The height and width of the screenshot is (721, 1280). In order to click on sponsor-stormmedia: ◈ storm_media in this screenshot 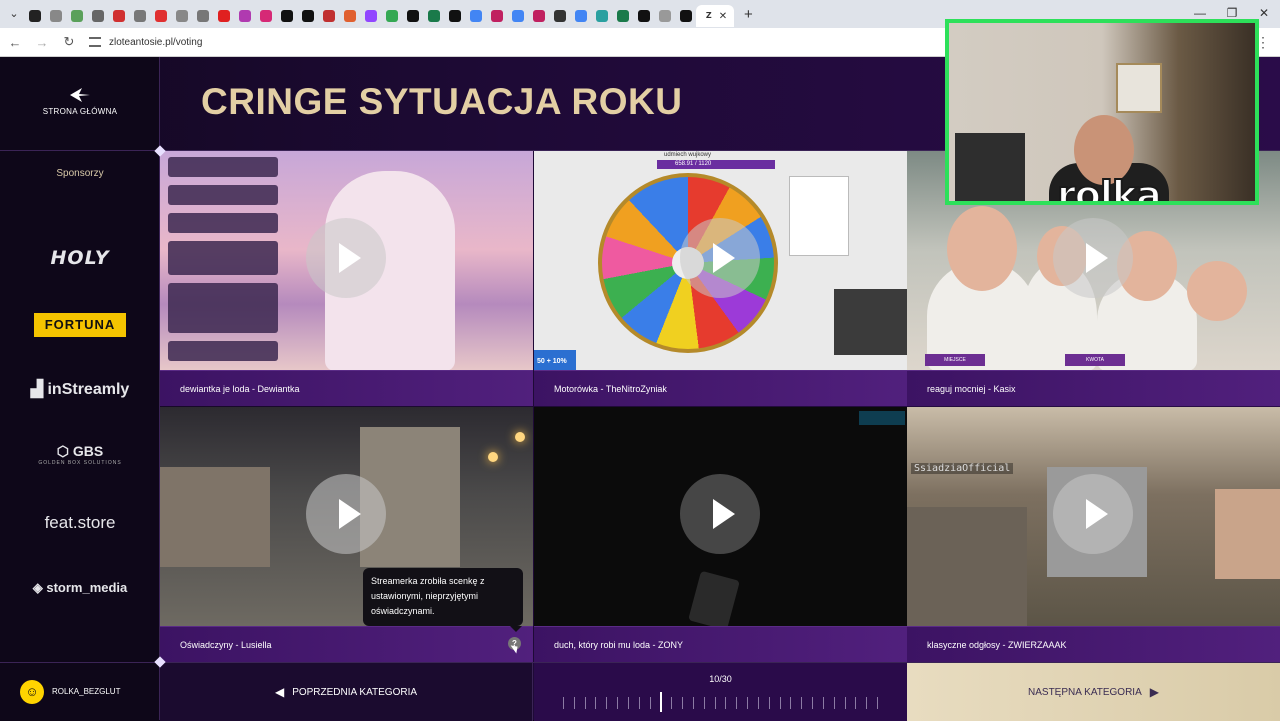, I will do `click(80, 588)`.